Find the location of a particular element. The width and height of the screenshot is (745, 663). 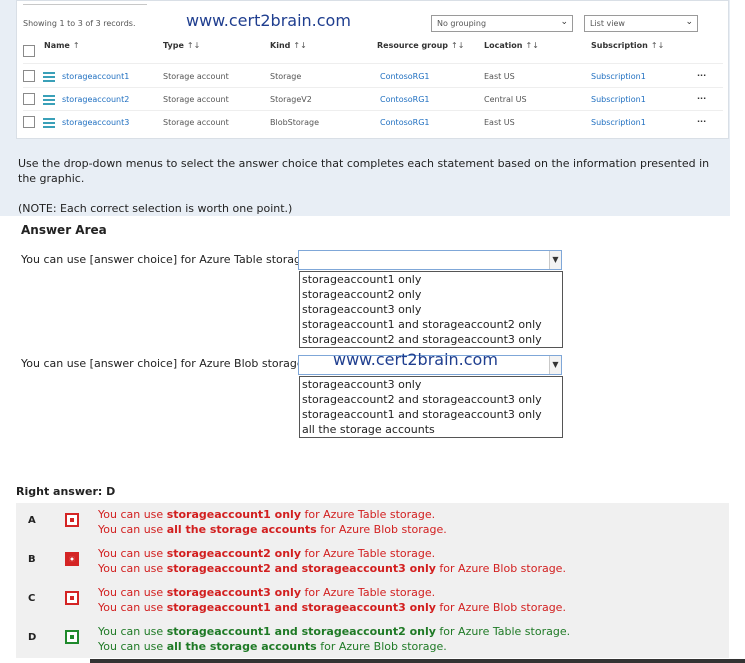

choice-letter: A is located at coordinates (32, 520).